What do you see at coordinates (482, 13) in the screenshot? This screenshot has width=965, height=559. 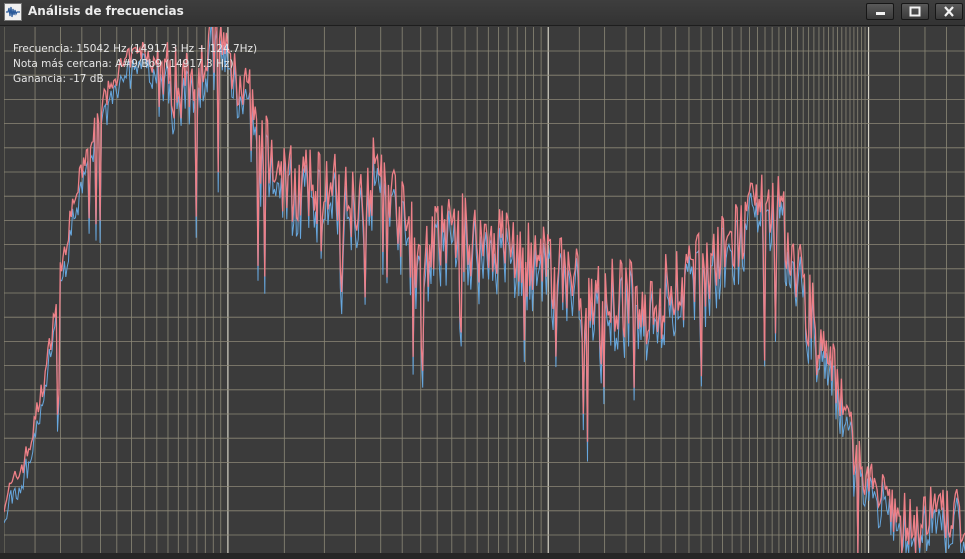 I see `title-bar: Análisis de frecuencias` at bounding box center [482, 13].